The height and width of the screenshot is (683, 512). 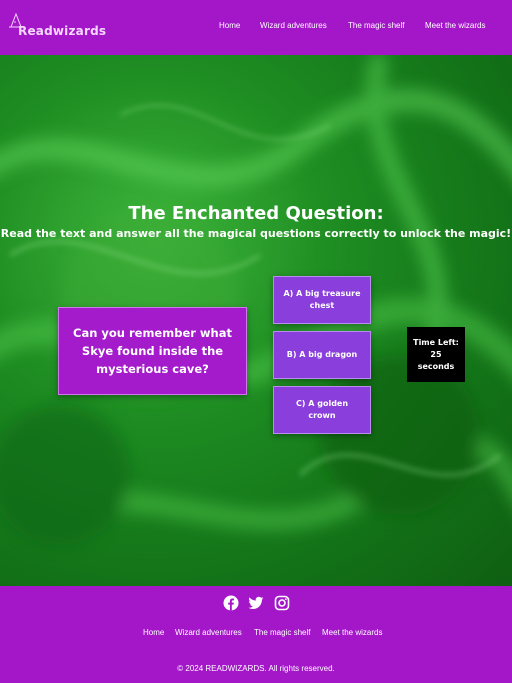 I want to click on footer-nav-meet-wizards: Meet the wizards, so click(x=352, y=632).